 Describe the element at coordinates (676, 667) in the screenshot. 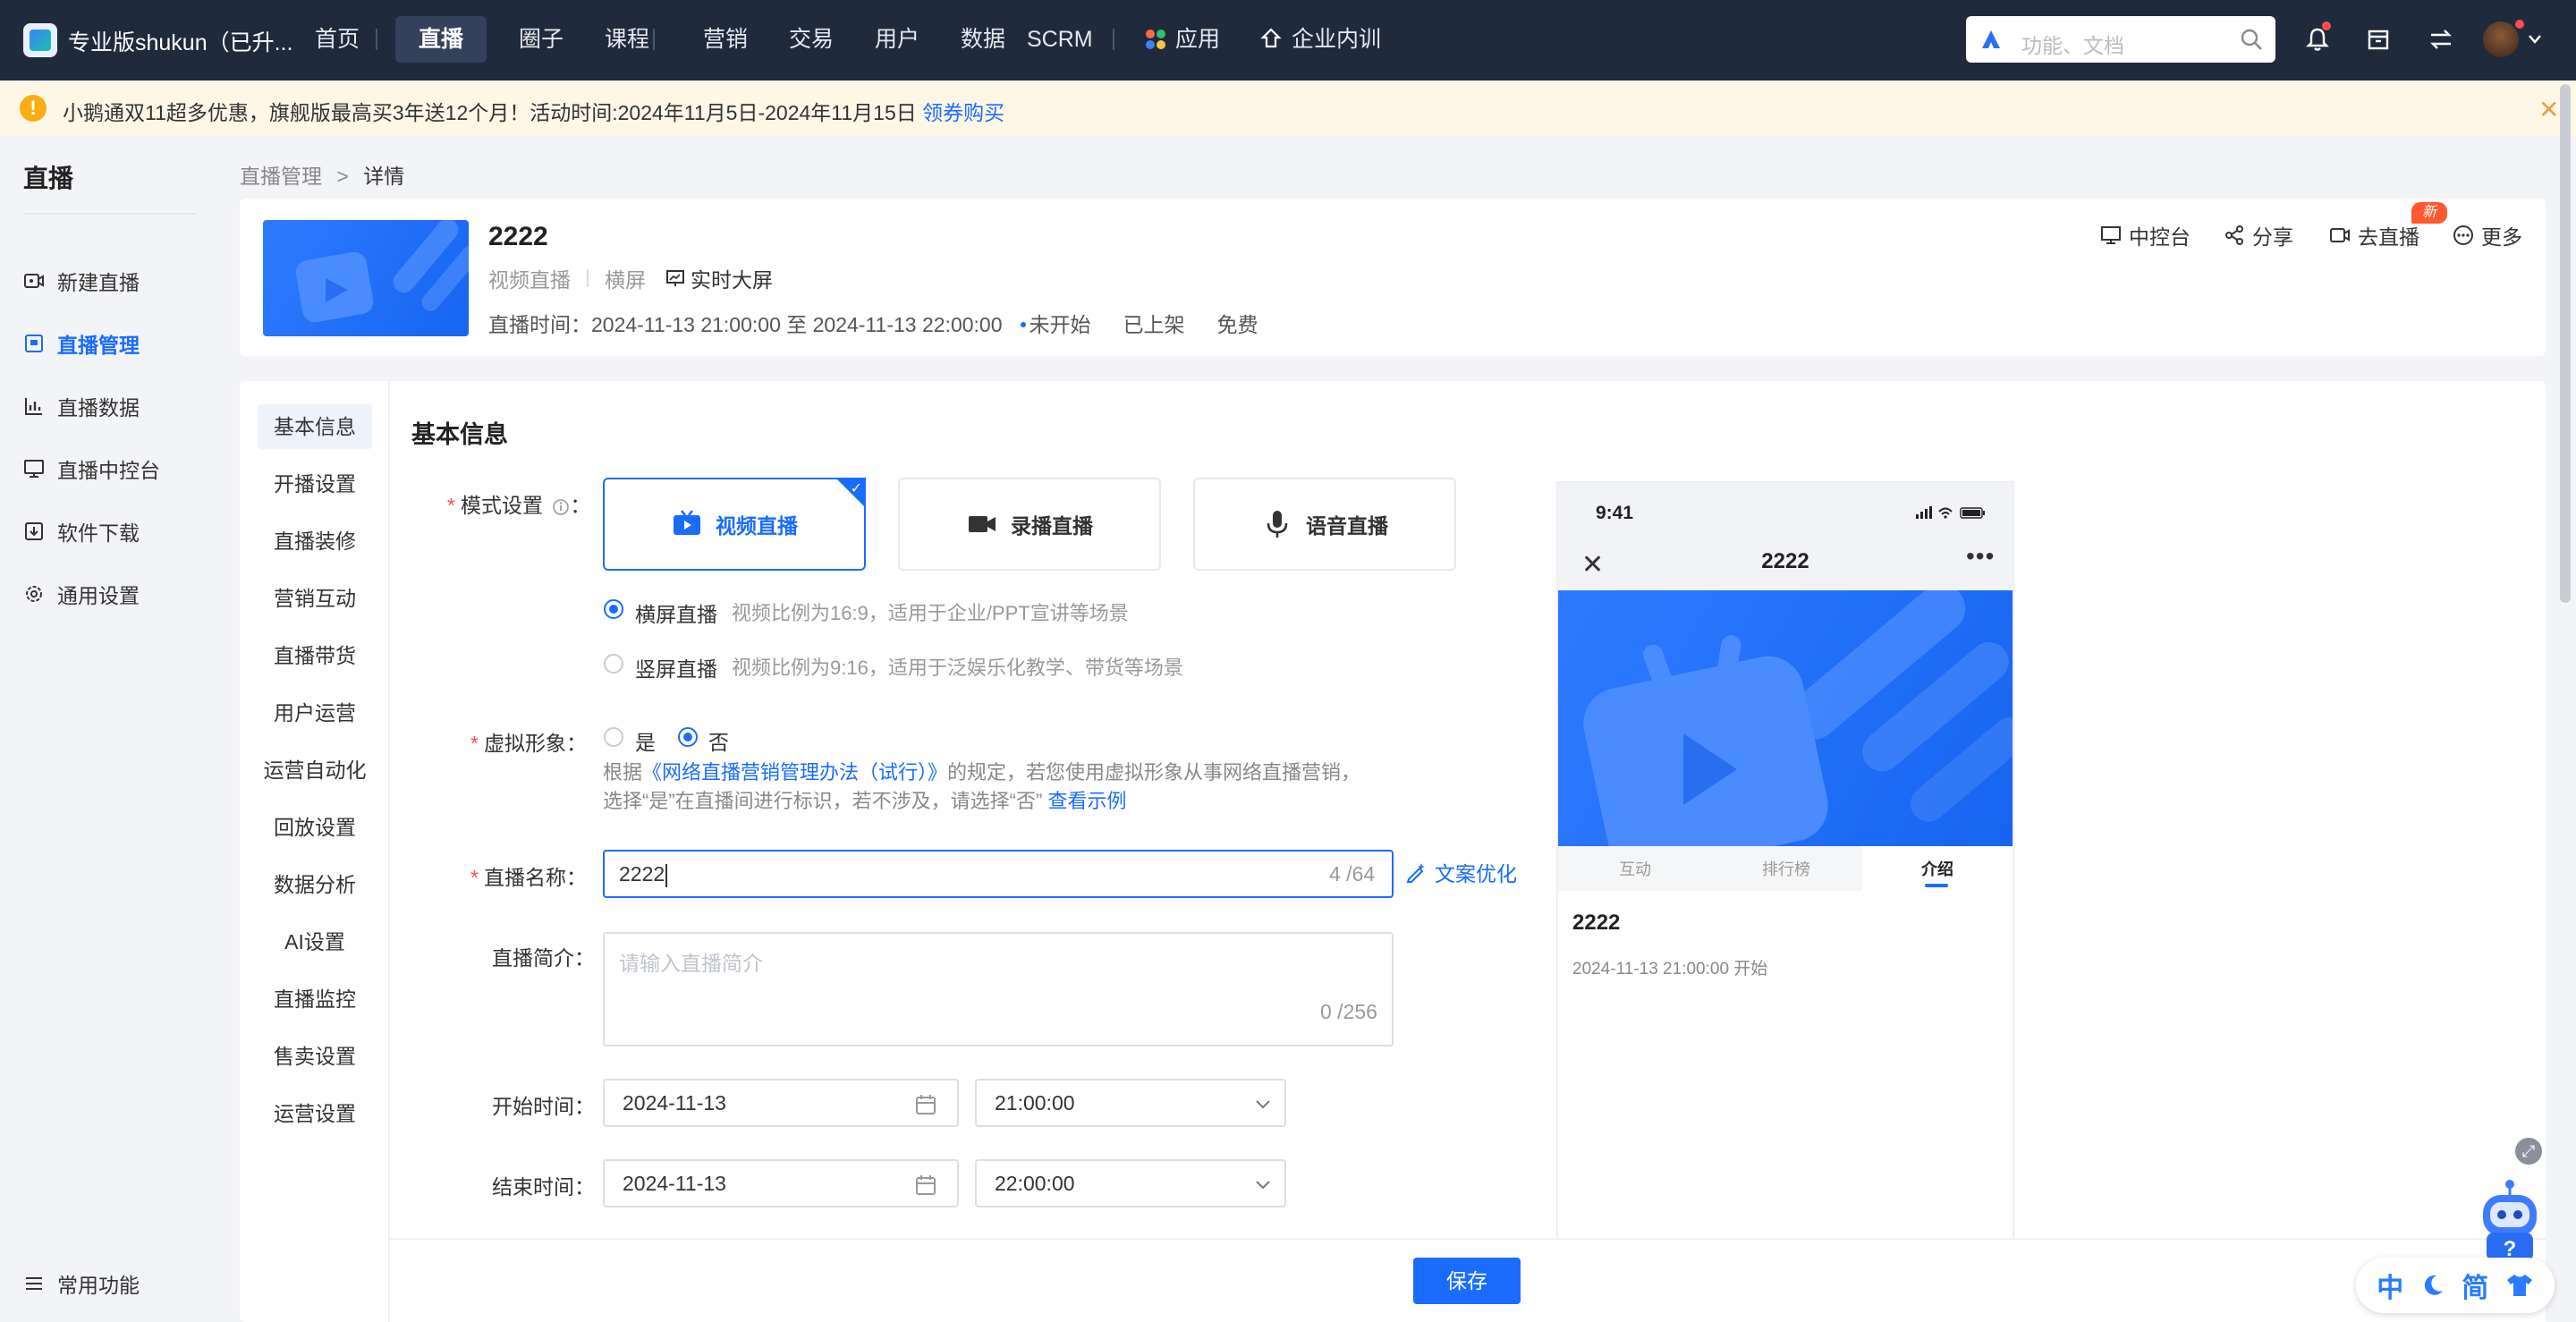

I see `portrait-label: 竖屏直播` at that location.